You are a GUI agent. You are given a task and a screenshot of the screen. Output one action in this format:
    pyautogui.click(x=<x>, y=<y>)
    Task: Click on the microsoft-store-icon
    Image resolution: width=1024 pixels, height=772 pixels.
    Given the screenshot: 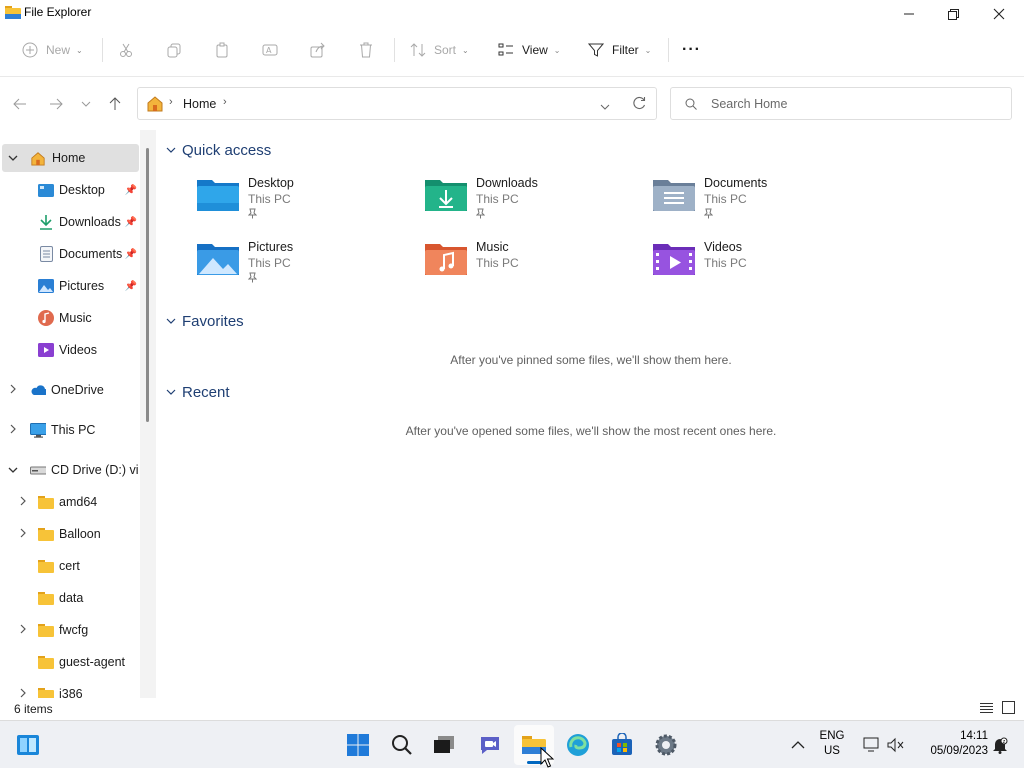 What is the action you would take?
    pyautogui.click(x=622, y=744)
    